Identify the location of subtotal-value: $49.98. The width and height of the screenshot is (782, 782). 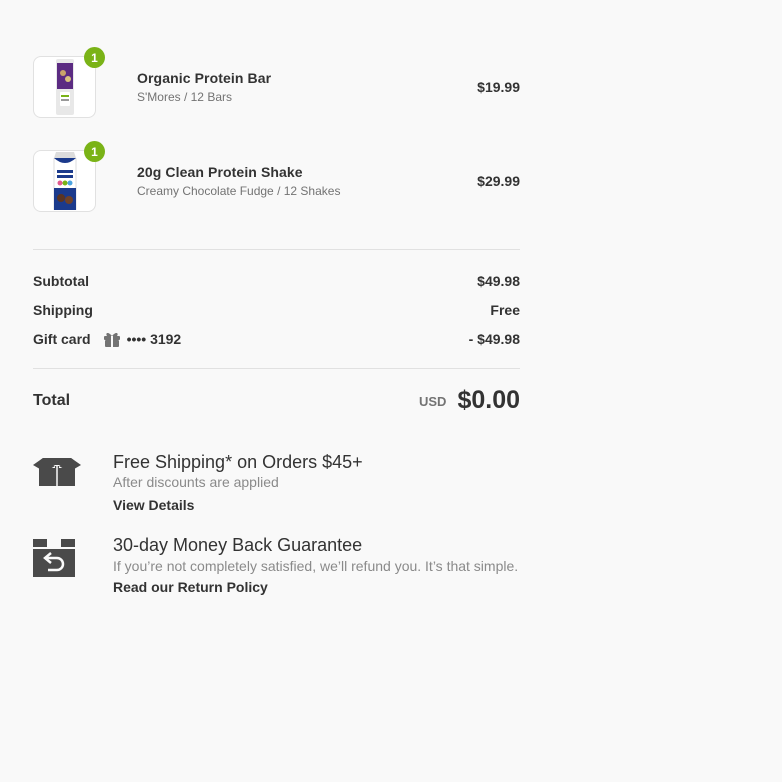
(498, 280).